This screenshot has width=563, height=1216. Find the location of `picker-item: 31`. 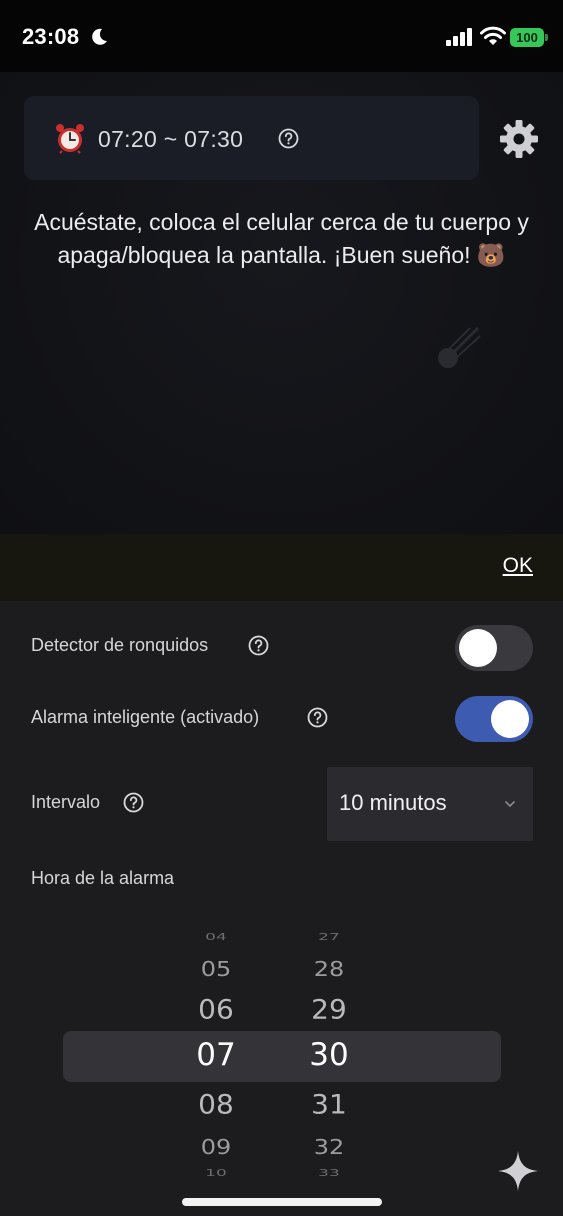

picker-item: 31 is located at coordinates (329, 1104).